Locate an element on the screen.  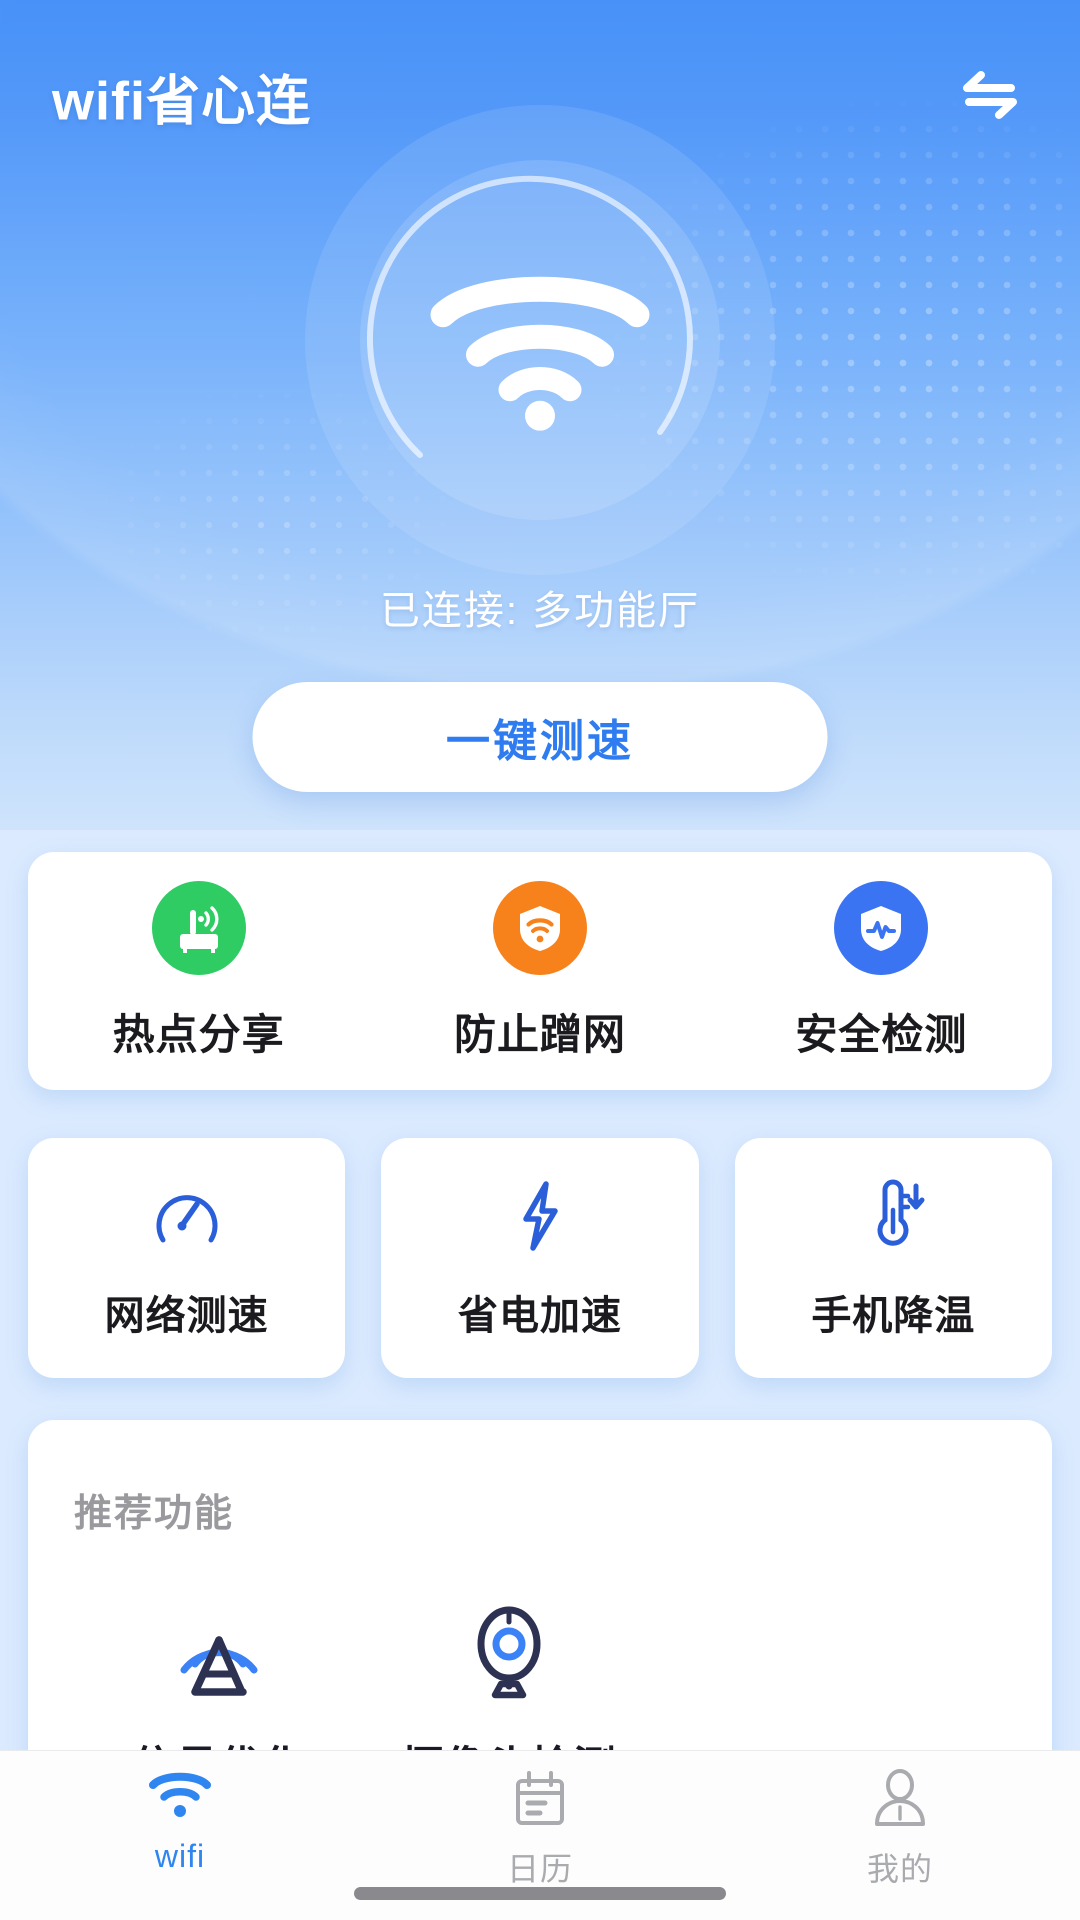
tab-profile: 我的 is located at coordinates (900, 1829).